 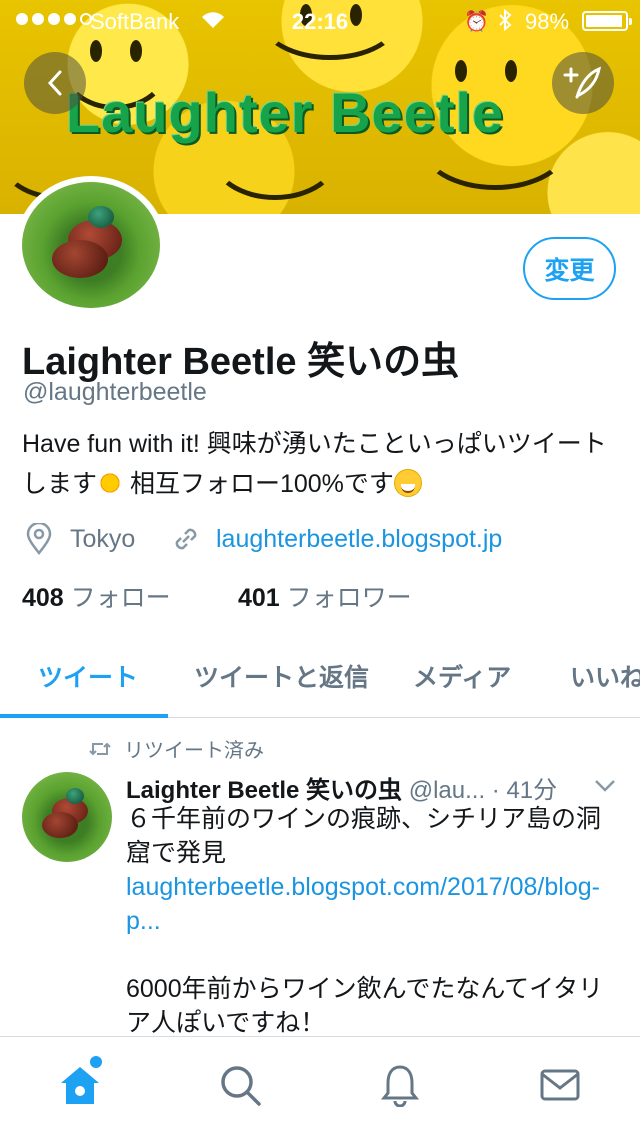 What do you see at coordinates (67, 817) in the screenshot?
I see `tweet-avatar` at bounding box center [67, 817].